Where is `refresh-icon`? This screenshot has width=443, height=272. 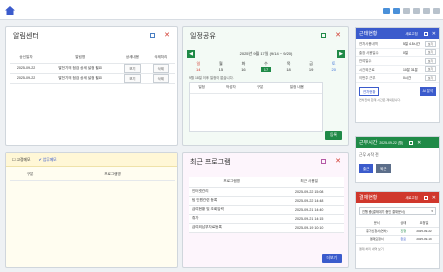 refresh-icon is located at coordinates (396, 11).